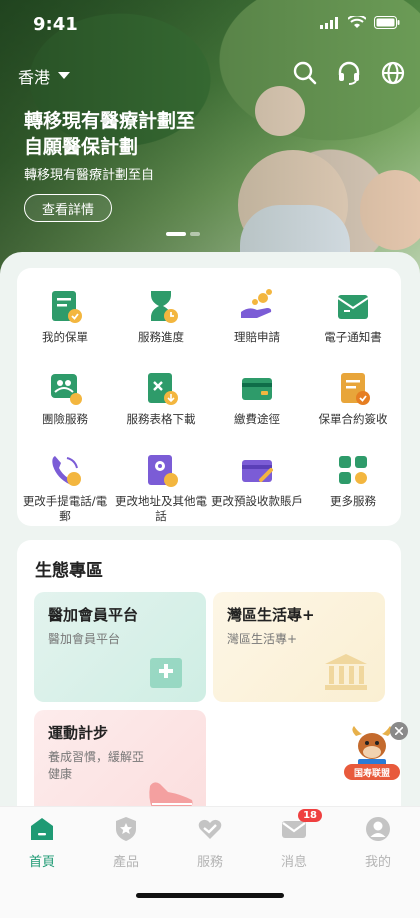 The width and height of the screenshot is (420, 918). What do you see at coordinates (301, 826) in the screenshot?
I see `mail-icon: 18` at bounding box center [301, 826].